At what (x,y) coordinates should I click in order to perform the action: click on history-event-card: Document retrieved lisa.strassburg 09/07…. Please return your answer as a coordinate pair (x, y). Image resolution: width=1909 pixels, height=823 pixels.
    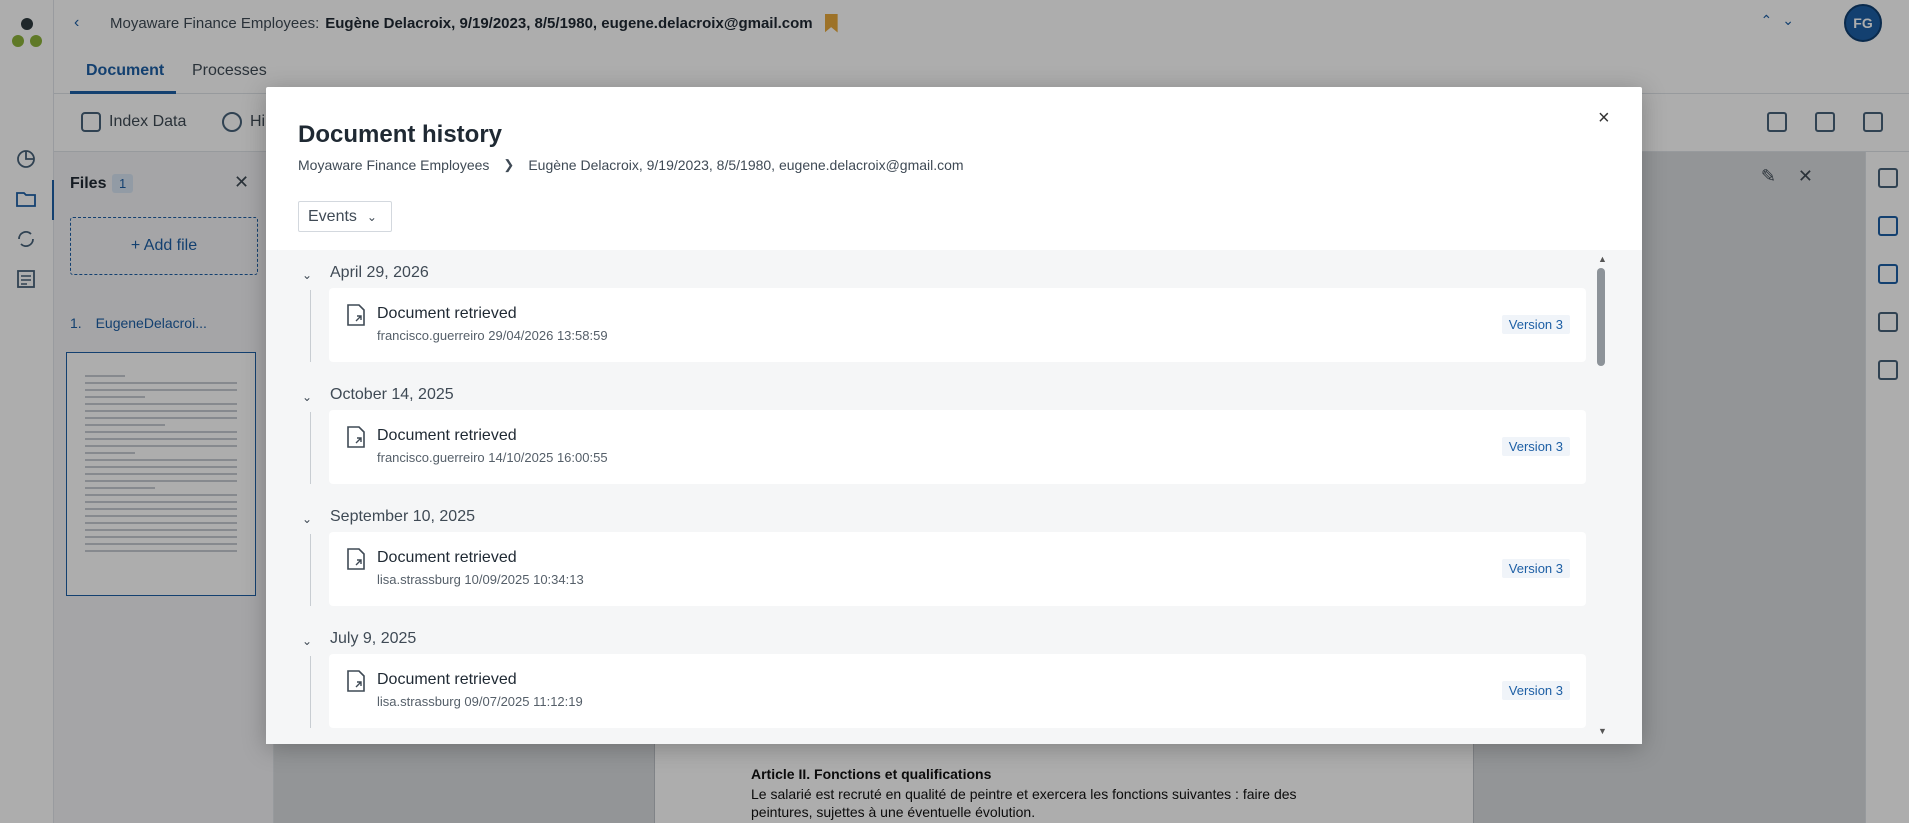
    Looking at the image, I should click on (957, 691).